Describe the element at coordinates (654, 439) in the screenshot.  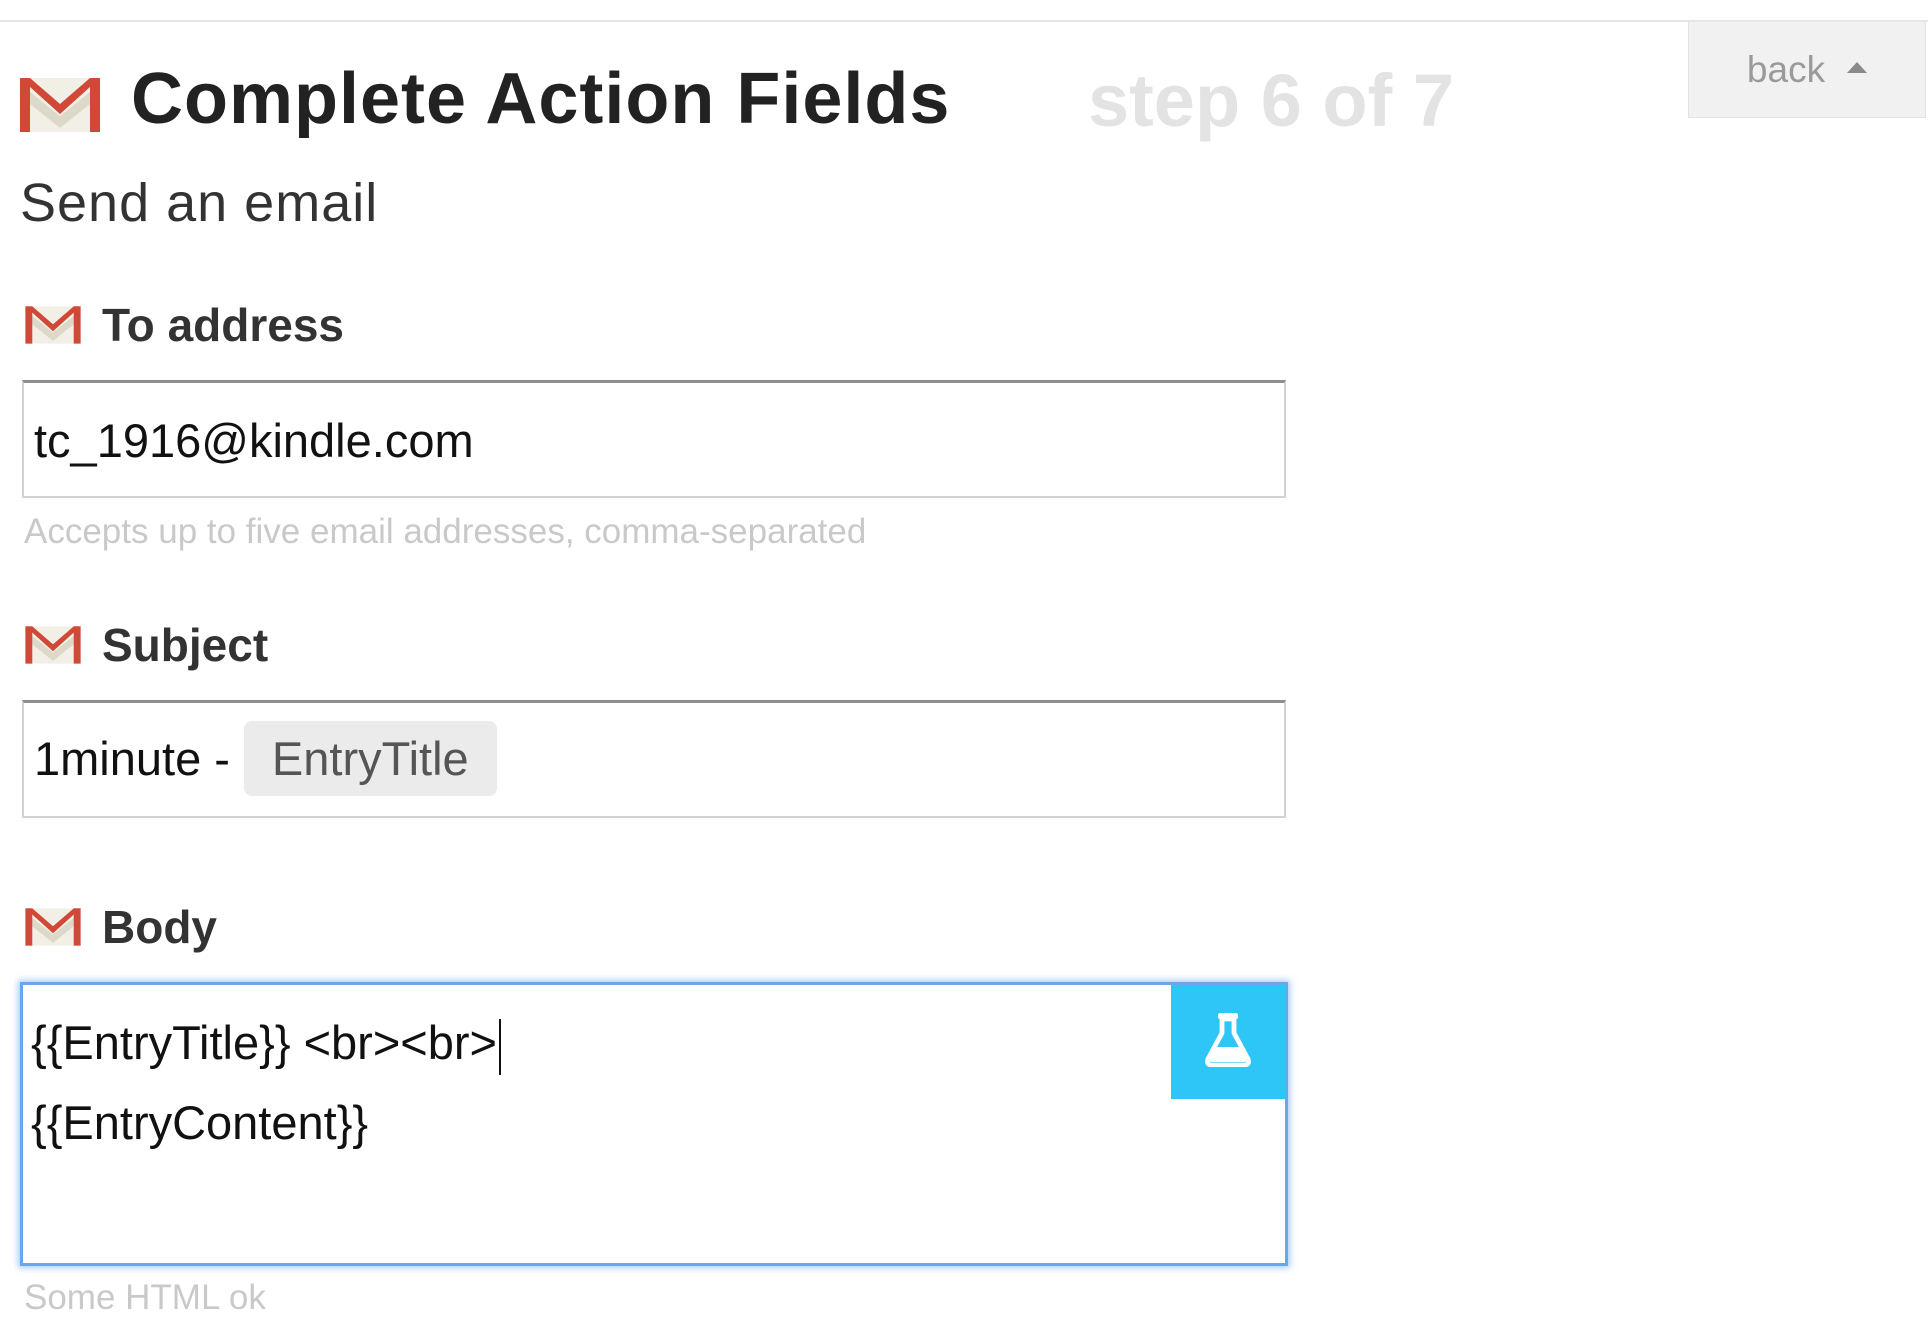
I see `to-address-input: tc_1916@kindle.com` at that location.